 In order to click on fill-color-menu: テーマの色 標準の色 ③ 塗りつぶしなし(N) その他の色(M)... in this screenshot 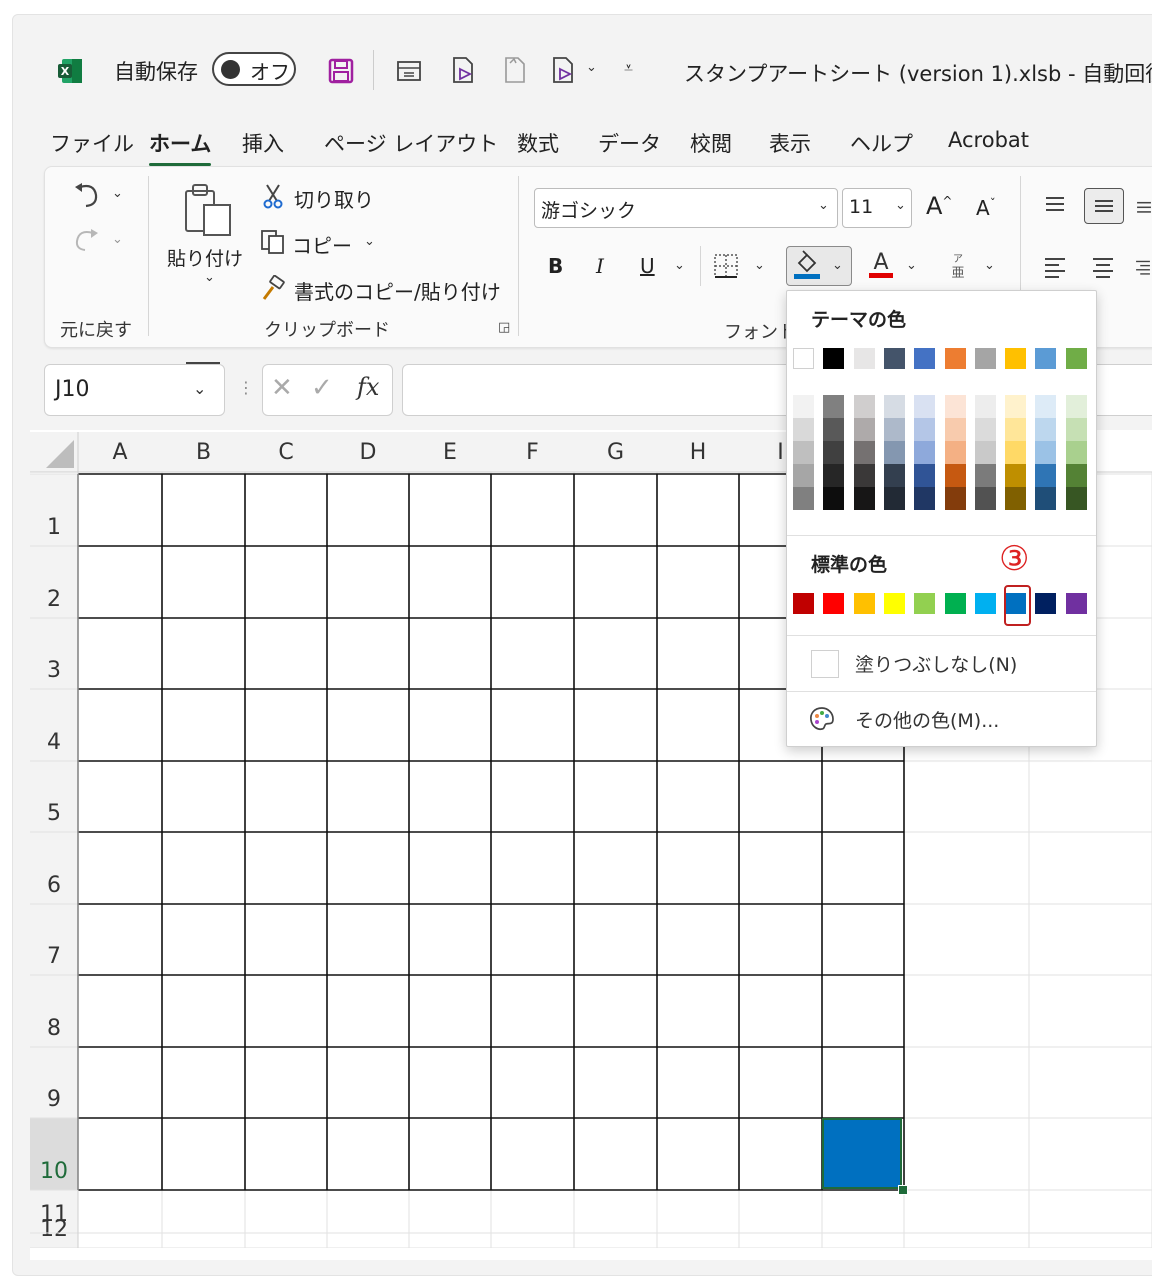, I will do `click(941, 518)`.